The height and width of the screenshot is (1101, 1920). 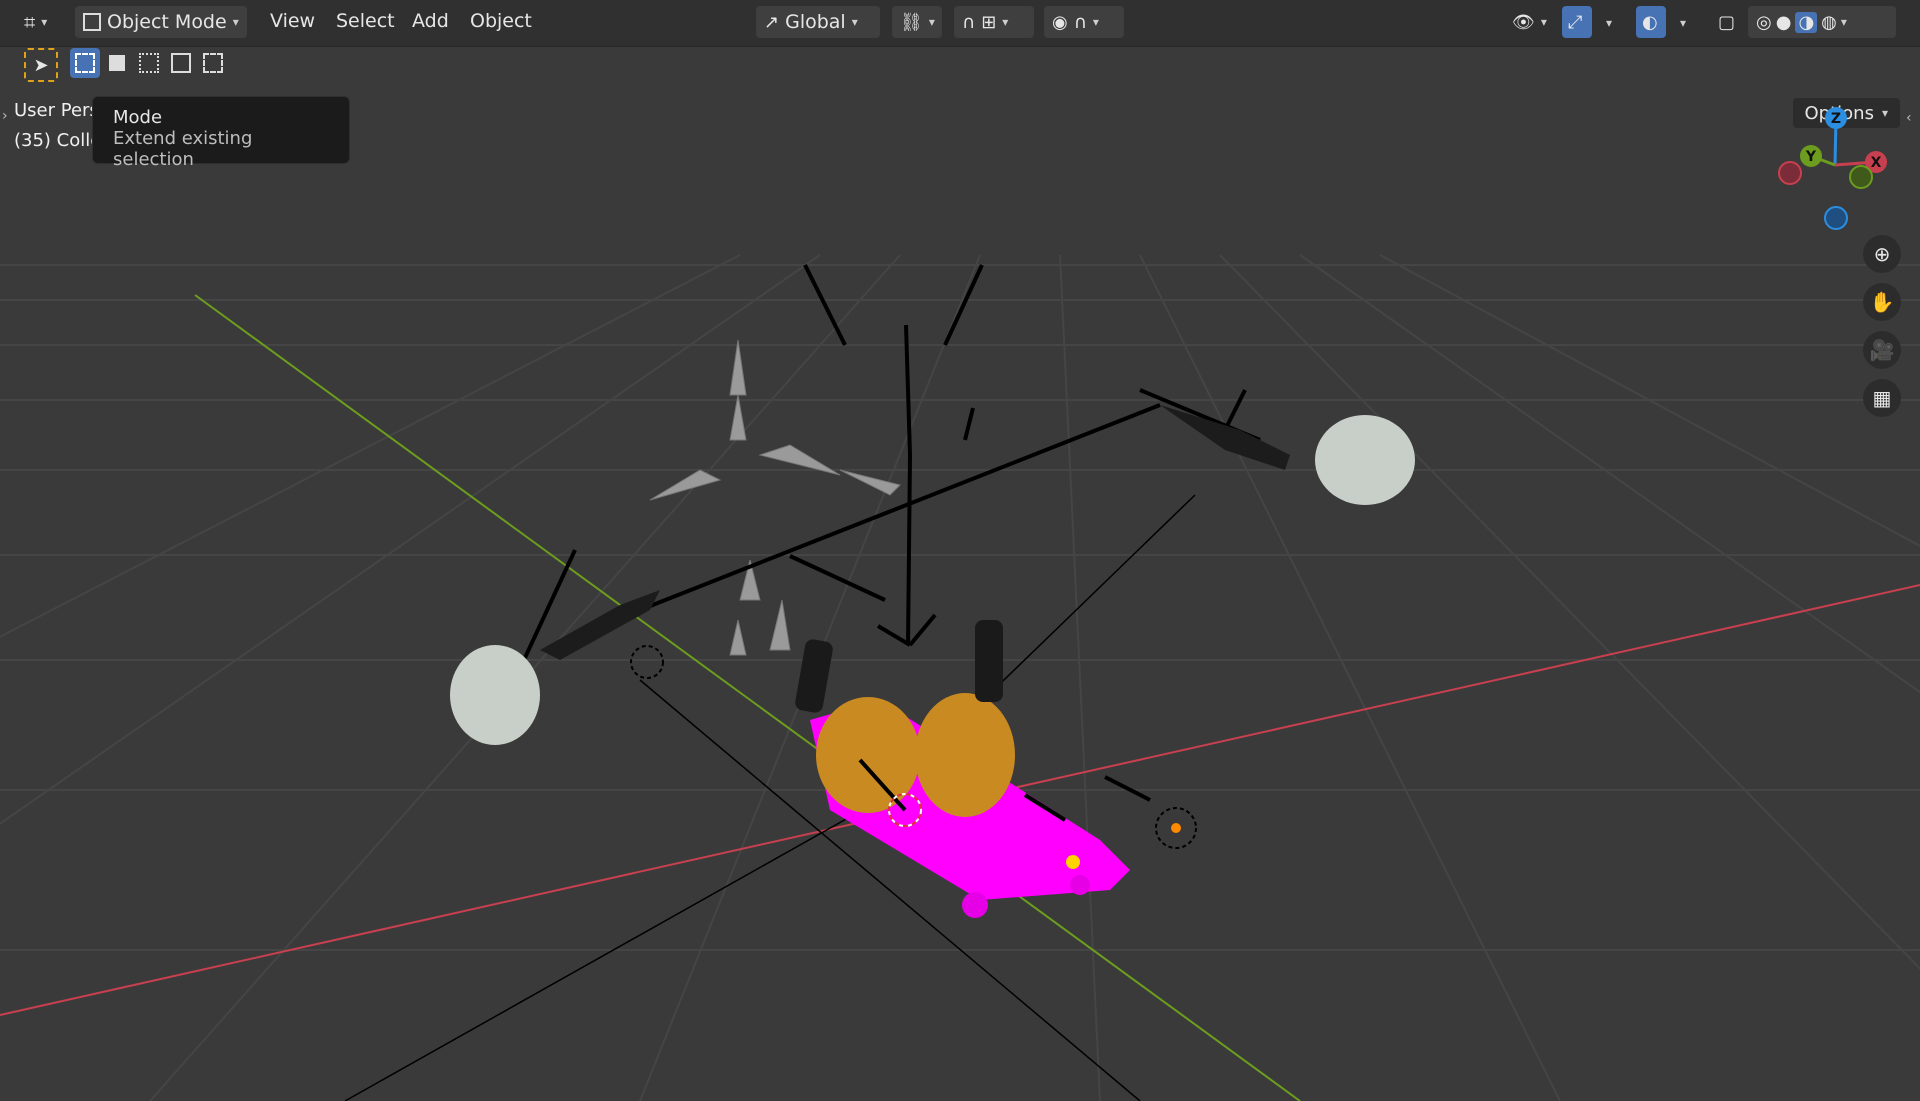 I want to click on mode-set-button, so click(x=85, y=63).